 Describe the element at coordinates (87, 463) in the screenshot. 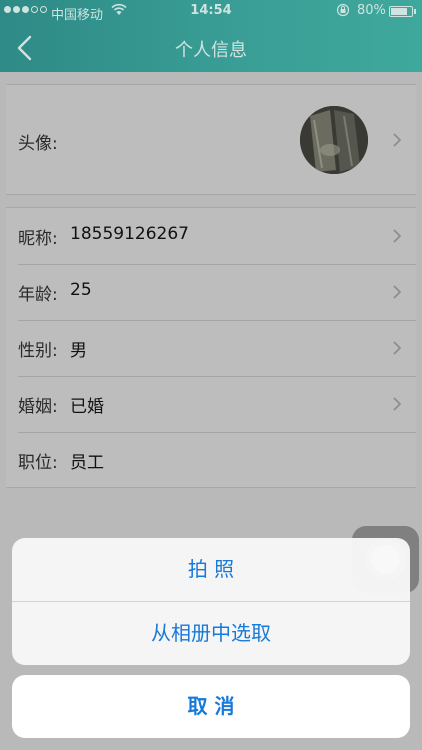

I see `row-value: 员工` at that location.